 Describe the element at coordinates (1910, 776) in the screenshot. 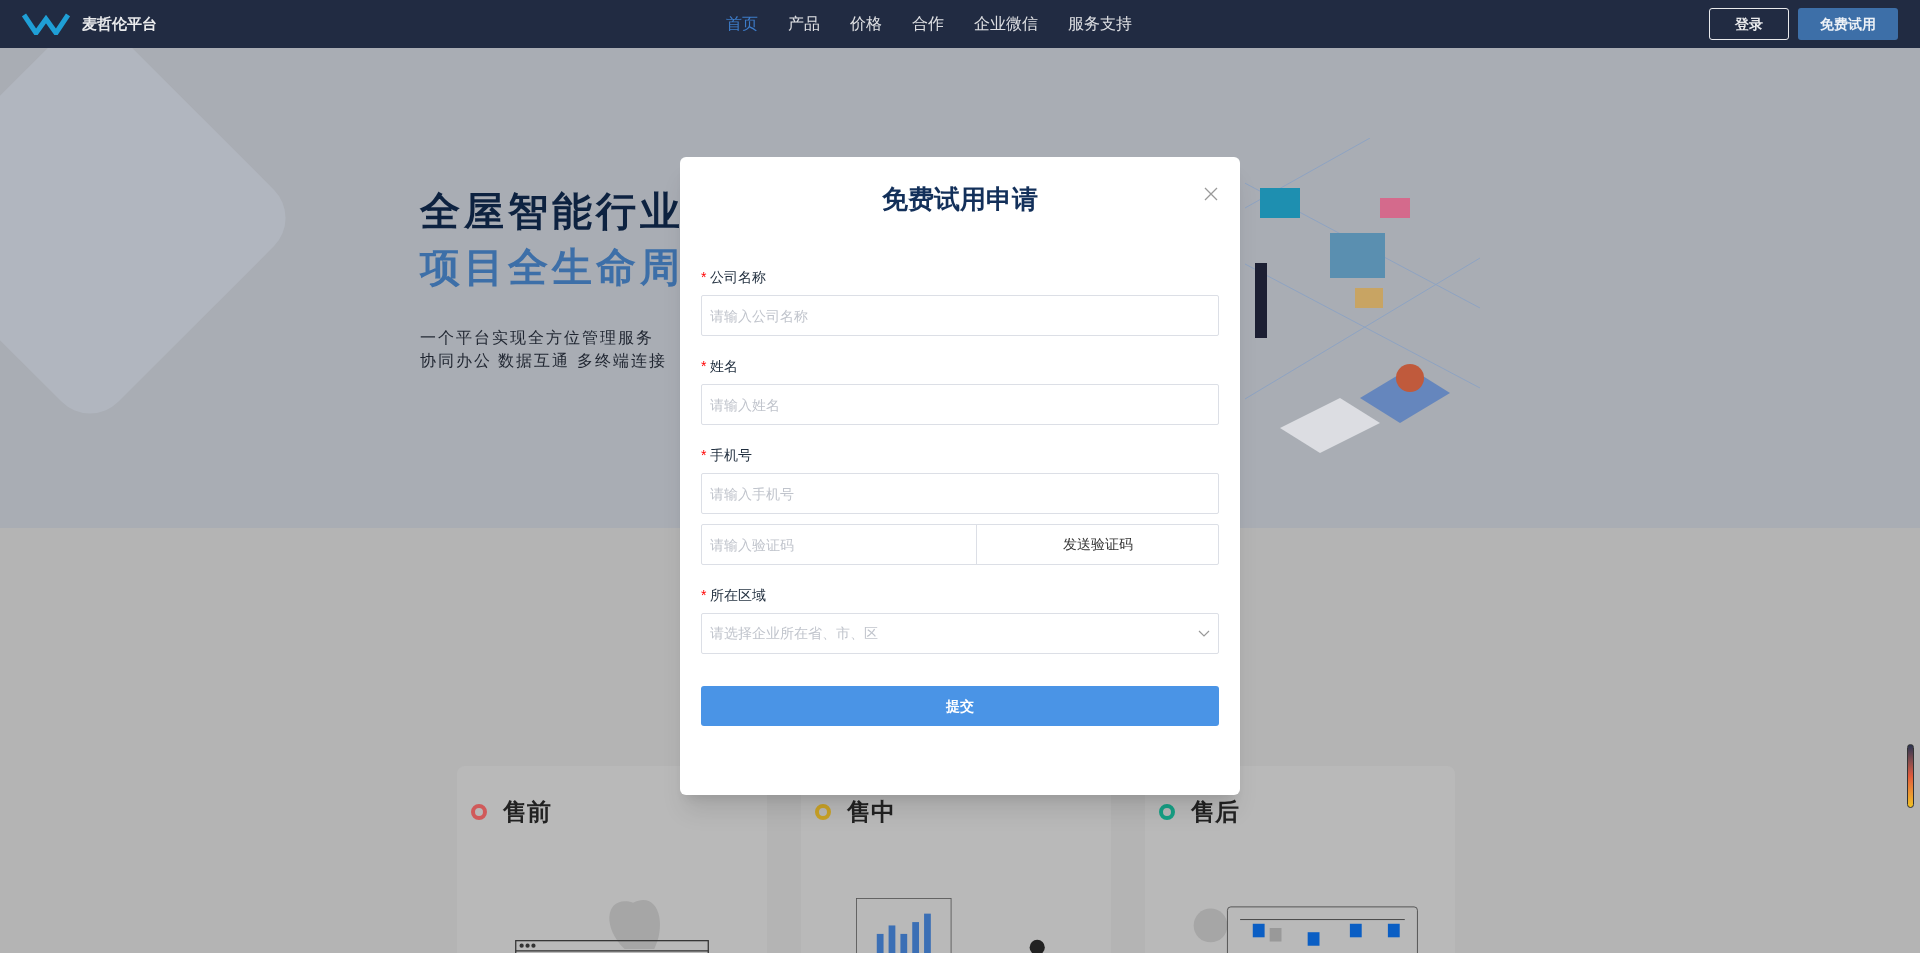

I see `scroll-indicator` at that location.